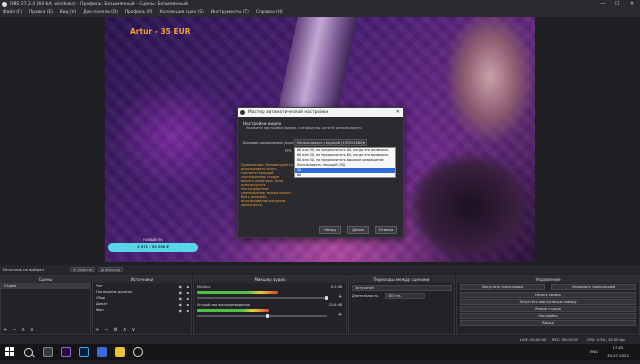  What do you see at coordinates (83, 269) in the screenshot?
I see `properties-button: ⚙ Свойства` at bounding box center [83, 269].